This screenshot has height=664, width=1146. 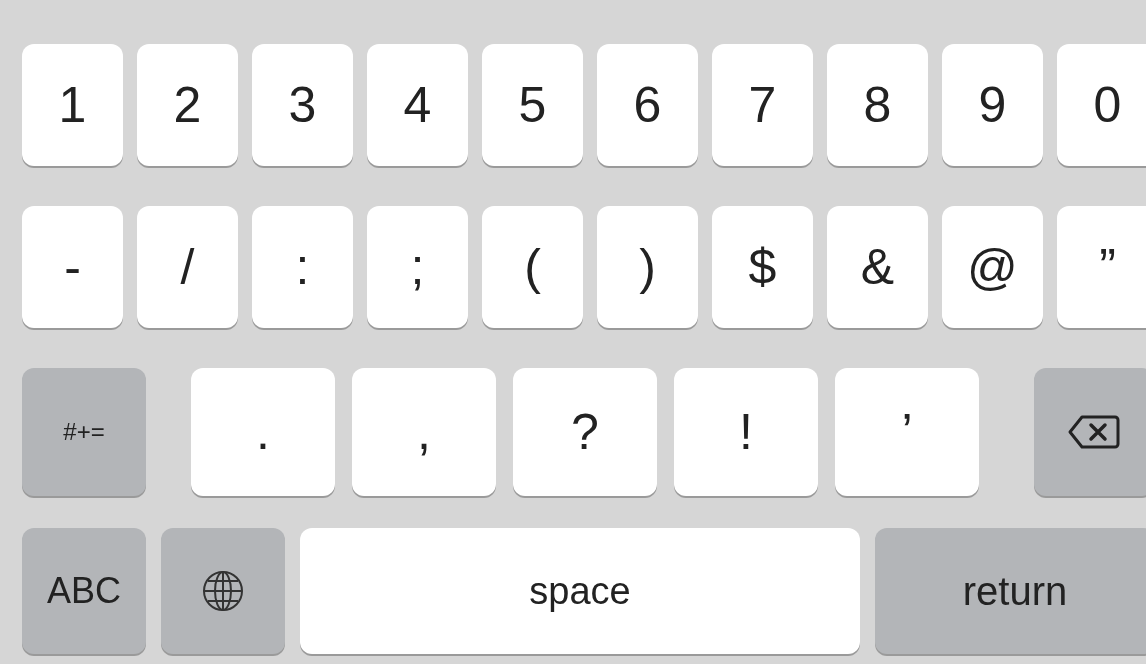 I want to click on key: 7, so click(x=762, y=105).